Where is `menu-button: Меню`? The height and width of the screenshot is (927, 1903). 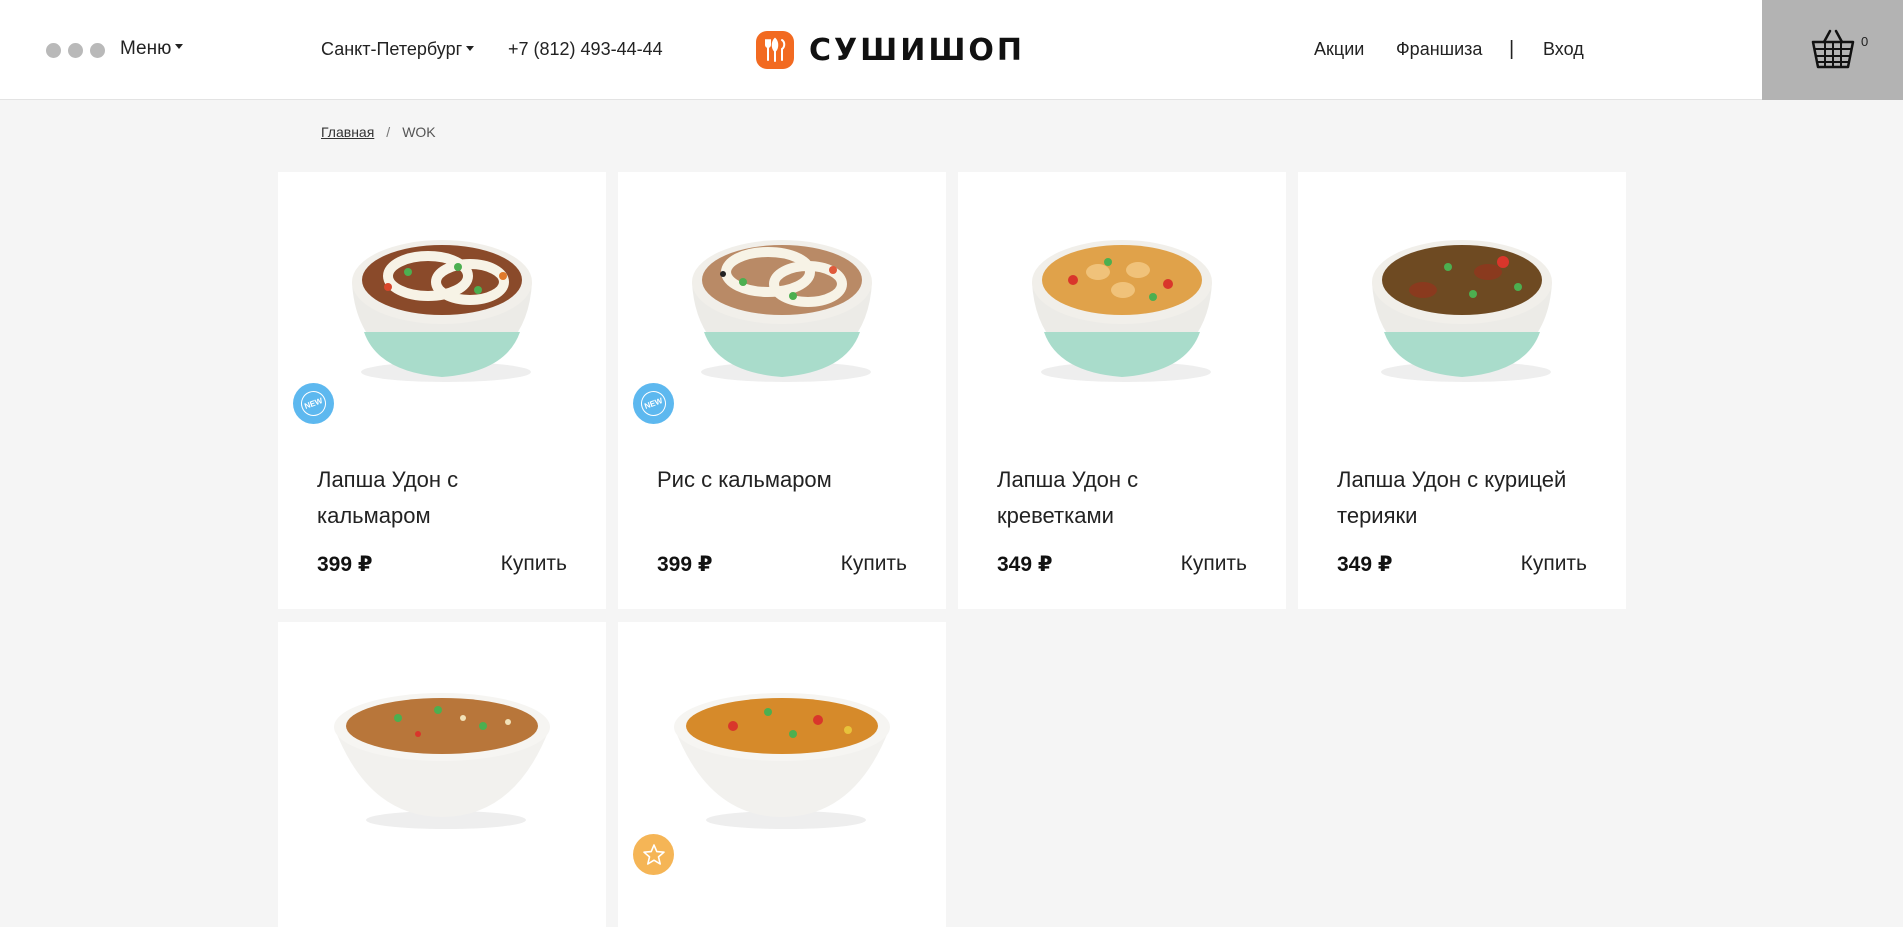
menu-button: Меню is located at coordinates (152, 49).